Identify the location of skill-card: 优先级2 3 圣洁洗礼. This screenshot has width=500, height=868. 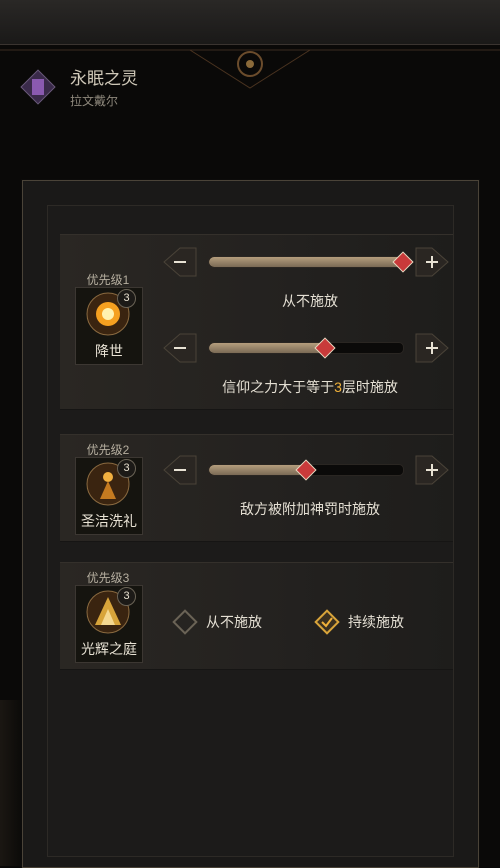
(108, 487).